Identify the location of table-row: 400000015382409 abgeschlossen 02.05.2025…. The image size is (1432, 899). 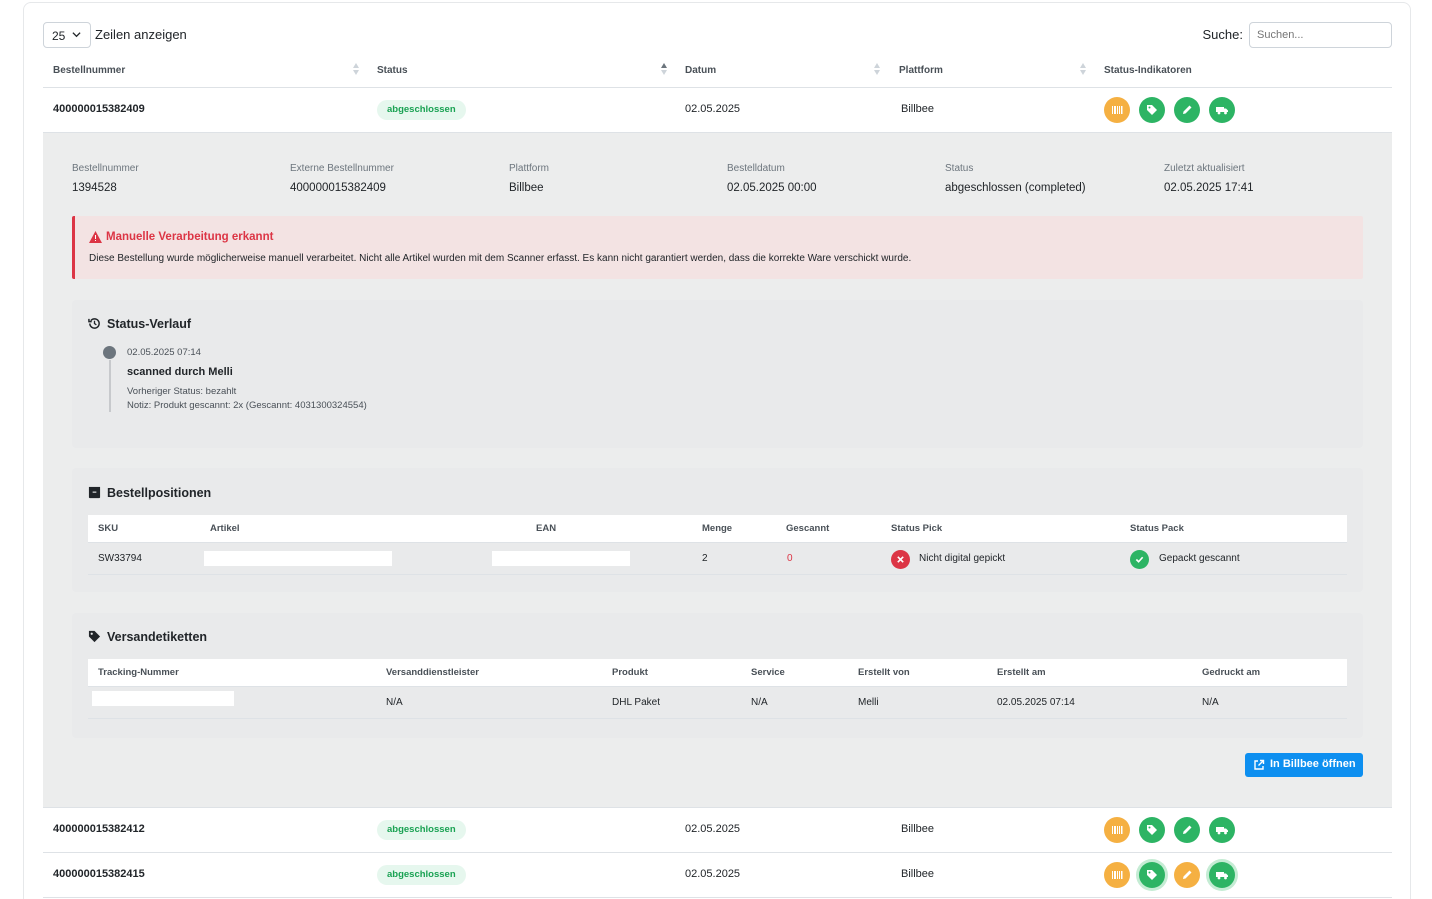
(717, 110).